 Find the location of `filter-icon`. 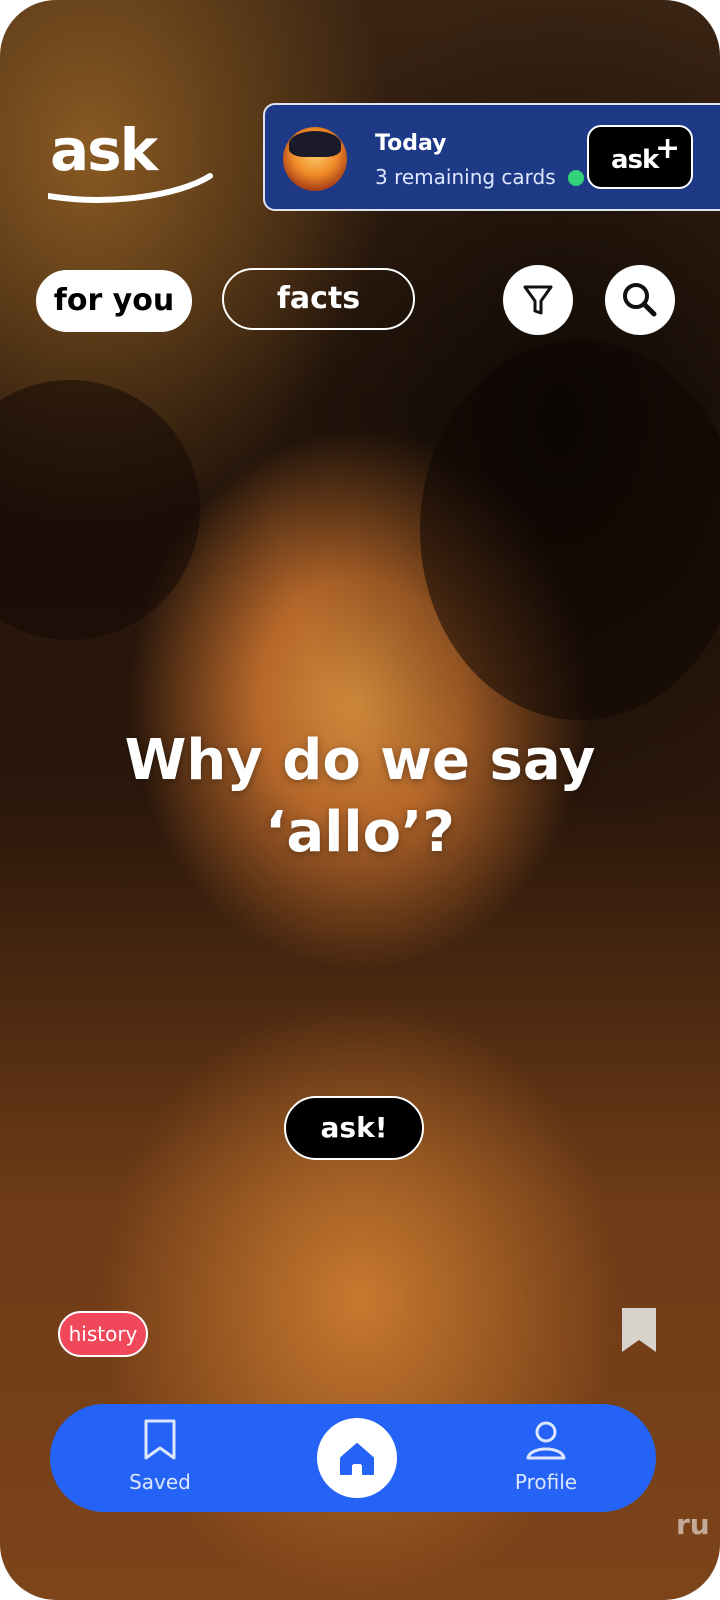

filter-icon is located at coordinates (538, 300).